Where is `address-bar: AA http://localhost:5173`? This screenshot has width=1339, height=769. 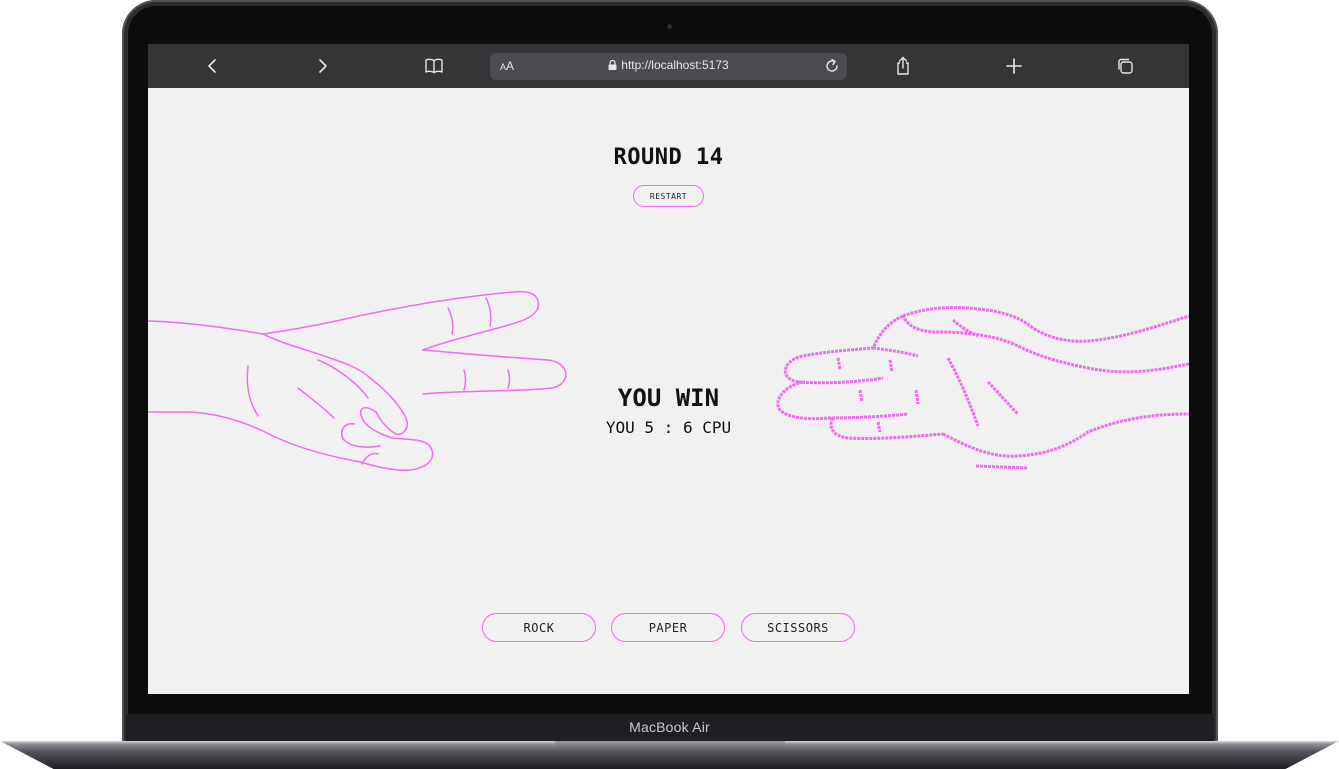
address-bar: AA http://localhost:5173 is located at coordinates (668, 66).